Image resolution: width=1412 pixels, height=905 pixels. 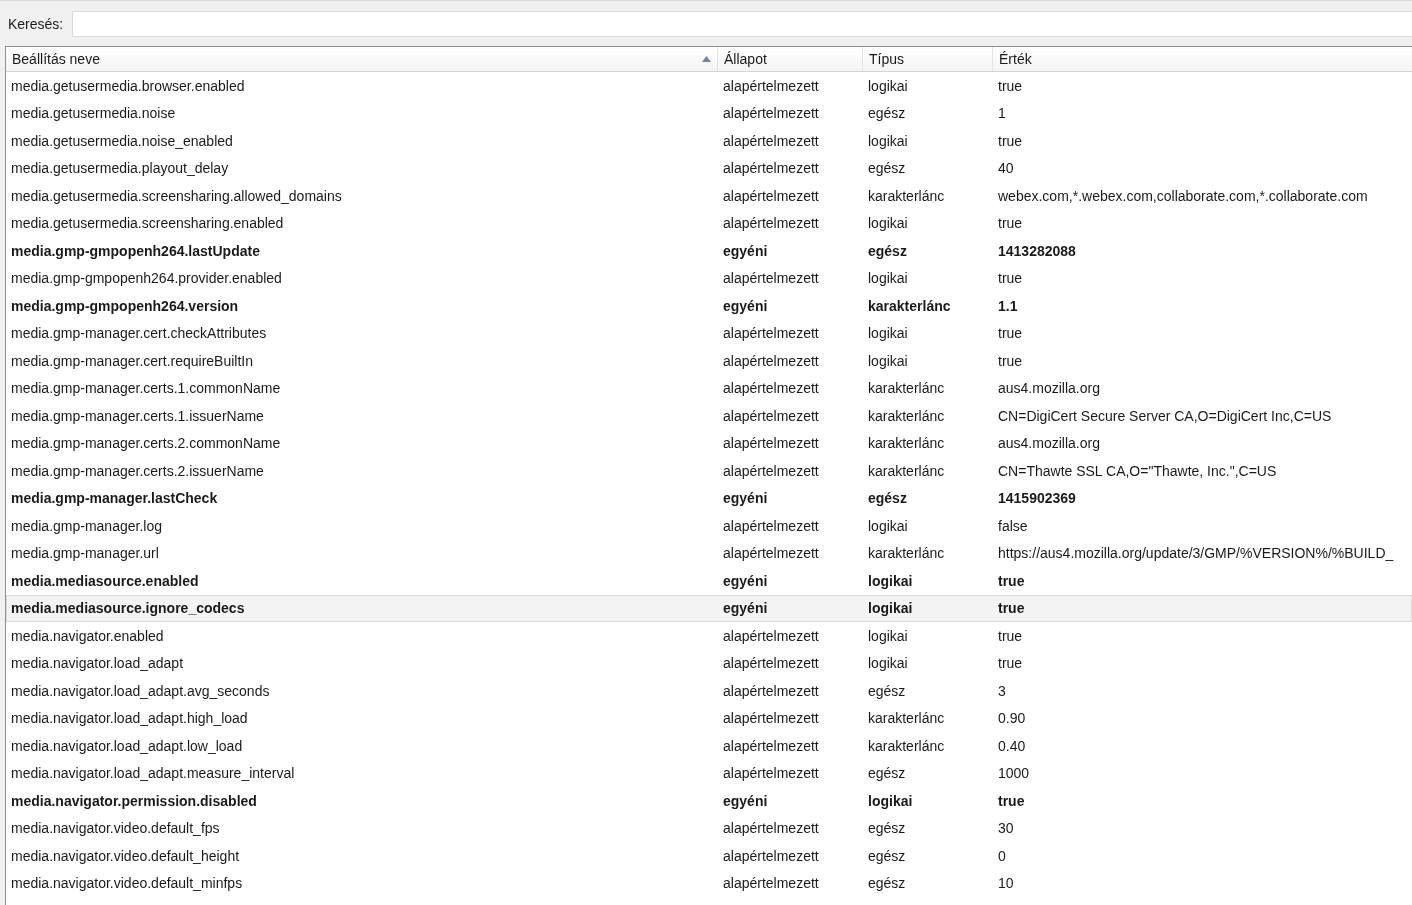 What do you see at coordinates (128, 608) in the screenshot?
I see `table-cell-text: media.mediasource.ignore_codecs` at bounding box center [128, 608].